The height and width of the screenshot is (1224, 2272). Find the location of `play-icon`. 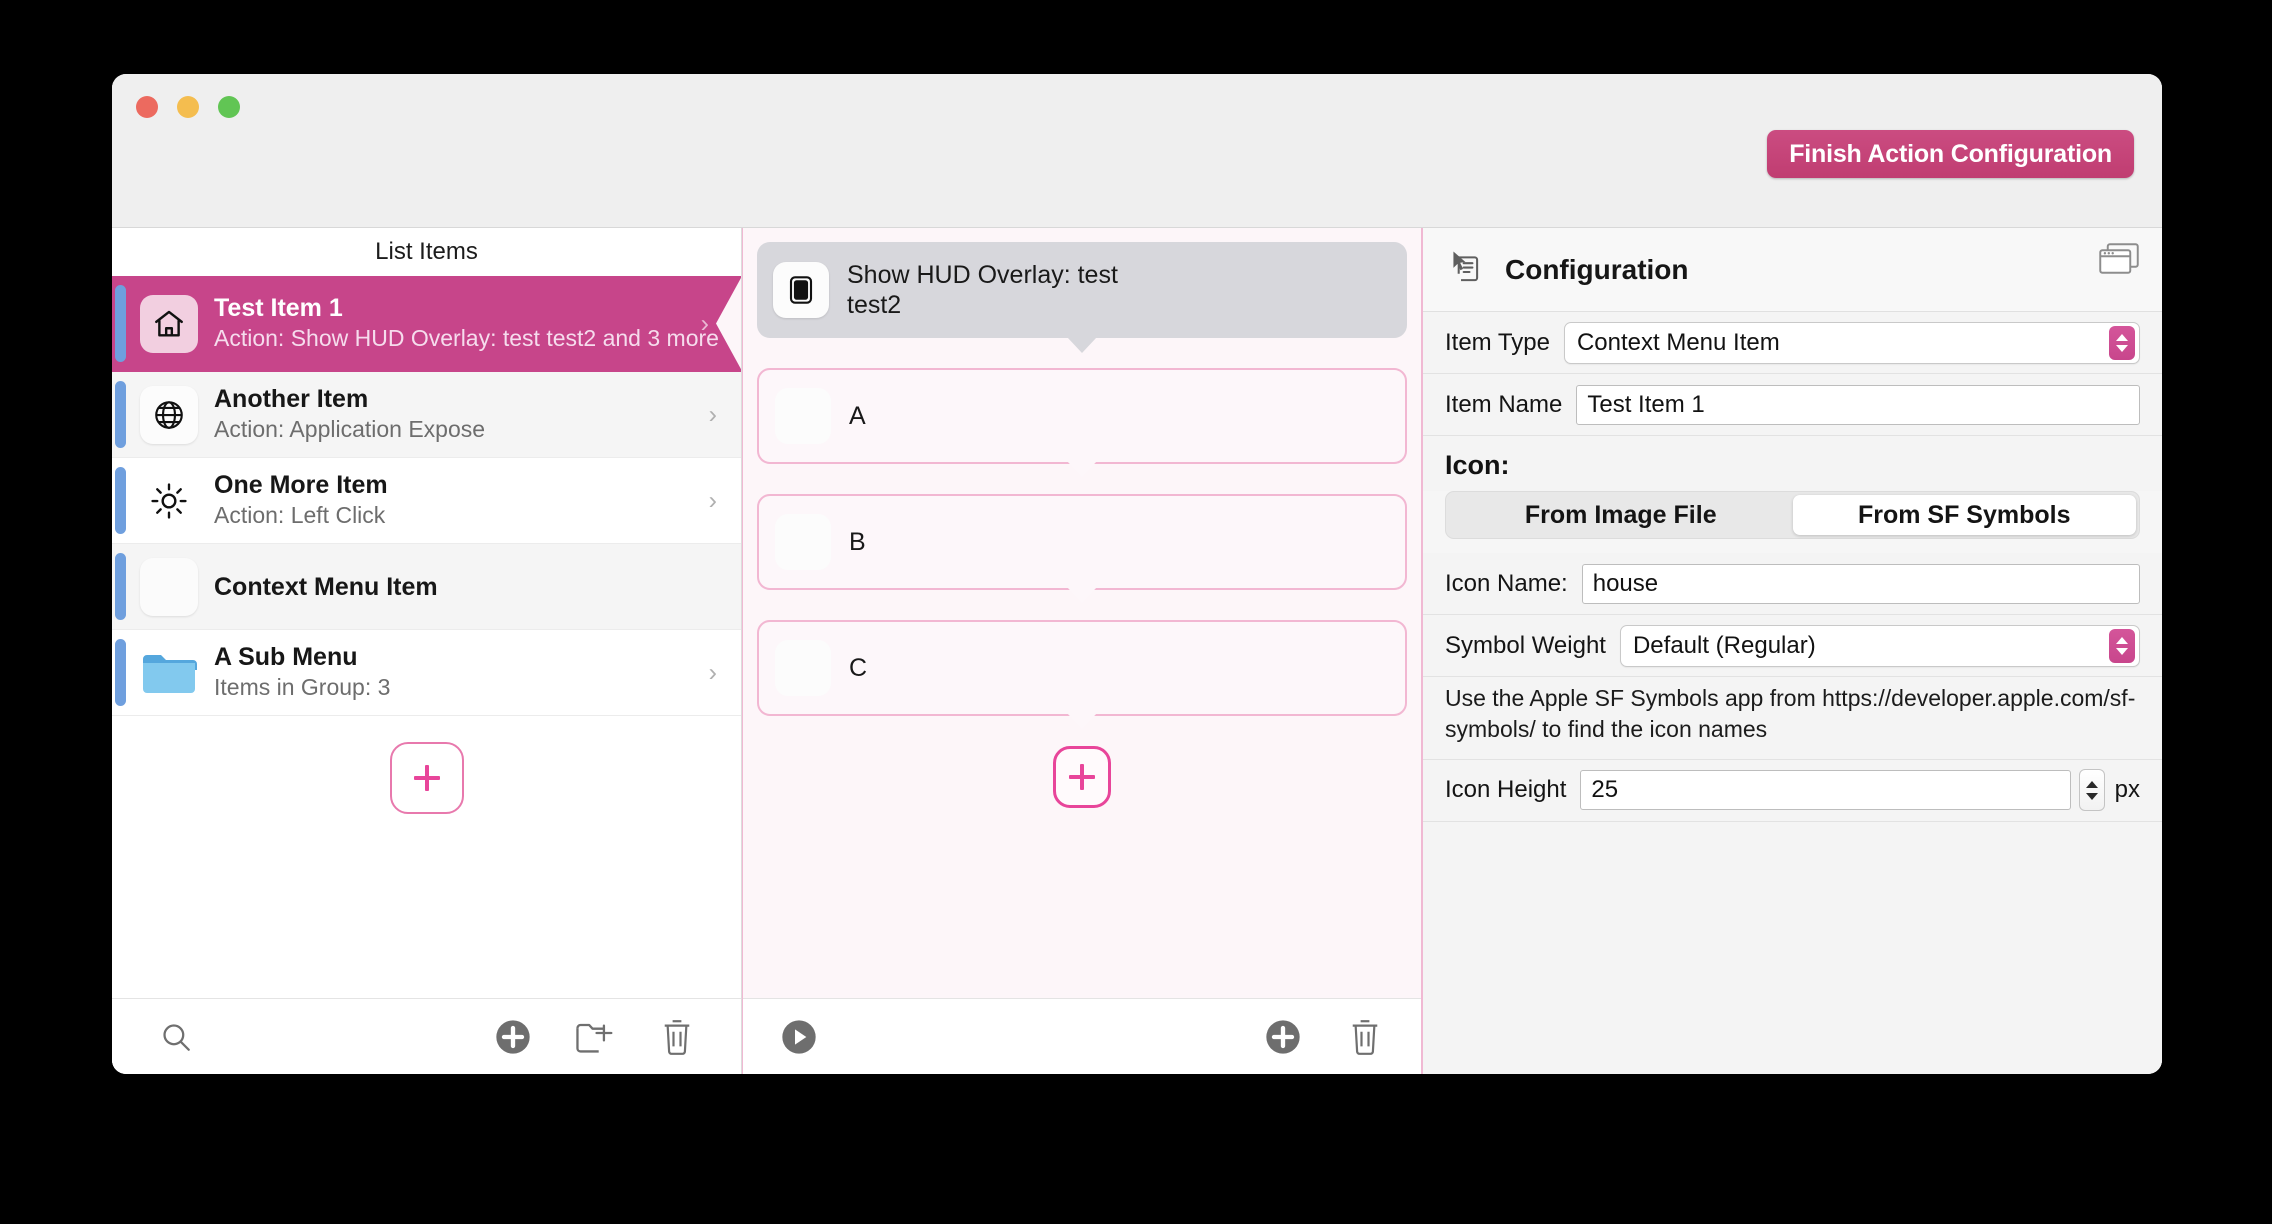

play-icon is located at coordinates (799, 1037).